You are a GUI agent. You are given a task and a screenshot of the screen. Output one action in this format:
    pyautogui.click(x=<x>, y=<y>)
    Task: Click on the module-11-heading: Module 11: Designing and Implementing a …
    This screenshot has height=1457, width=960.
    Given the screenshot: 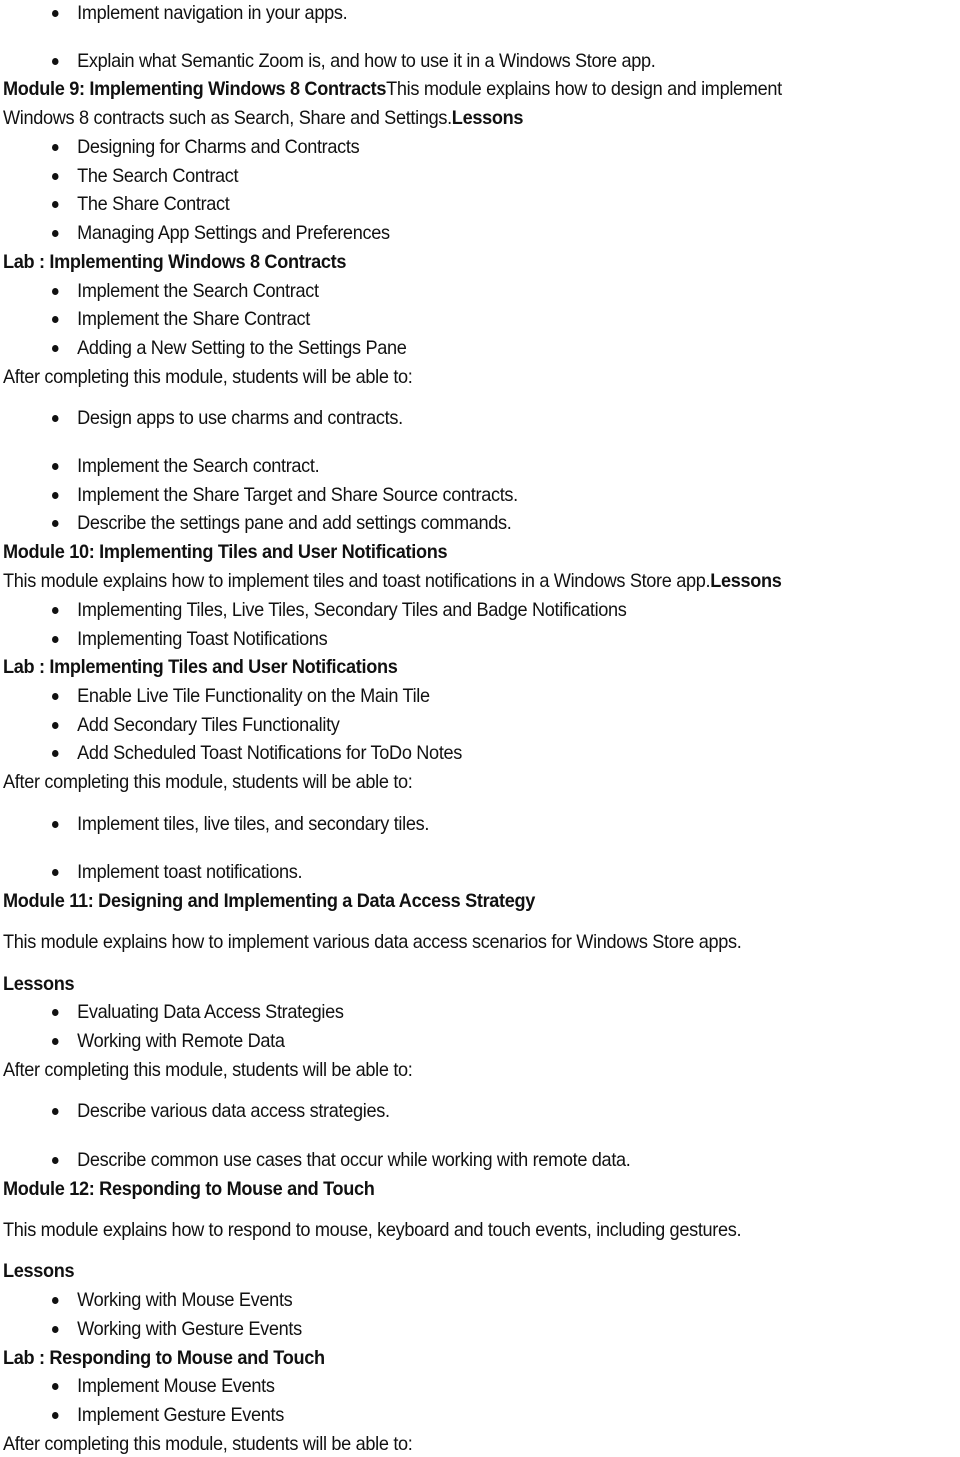 What is the action you would take?
    pyautogui.click(x=269, y=901)
    